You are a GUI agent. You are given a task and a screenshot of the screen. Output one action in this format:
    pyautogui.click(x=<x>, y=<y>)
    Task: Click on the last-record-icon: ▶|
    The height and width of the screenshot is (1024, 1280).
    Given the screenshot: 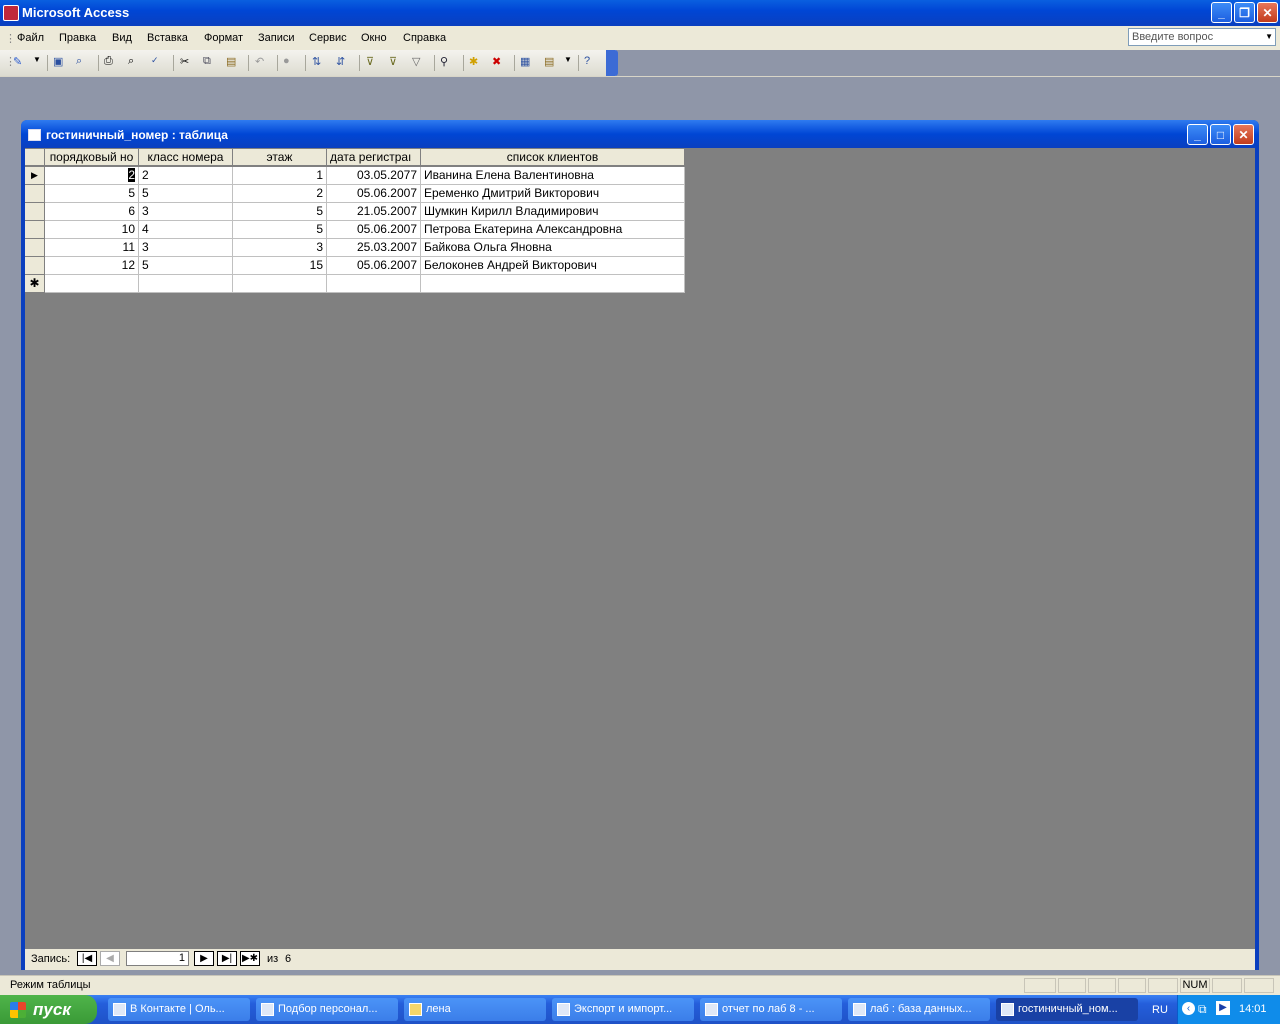 What is the action you would take?
    pyautogui.click(x=227, y=958)
    